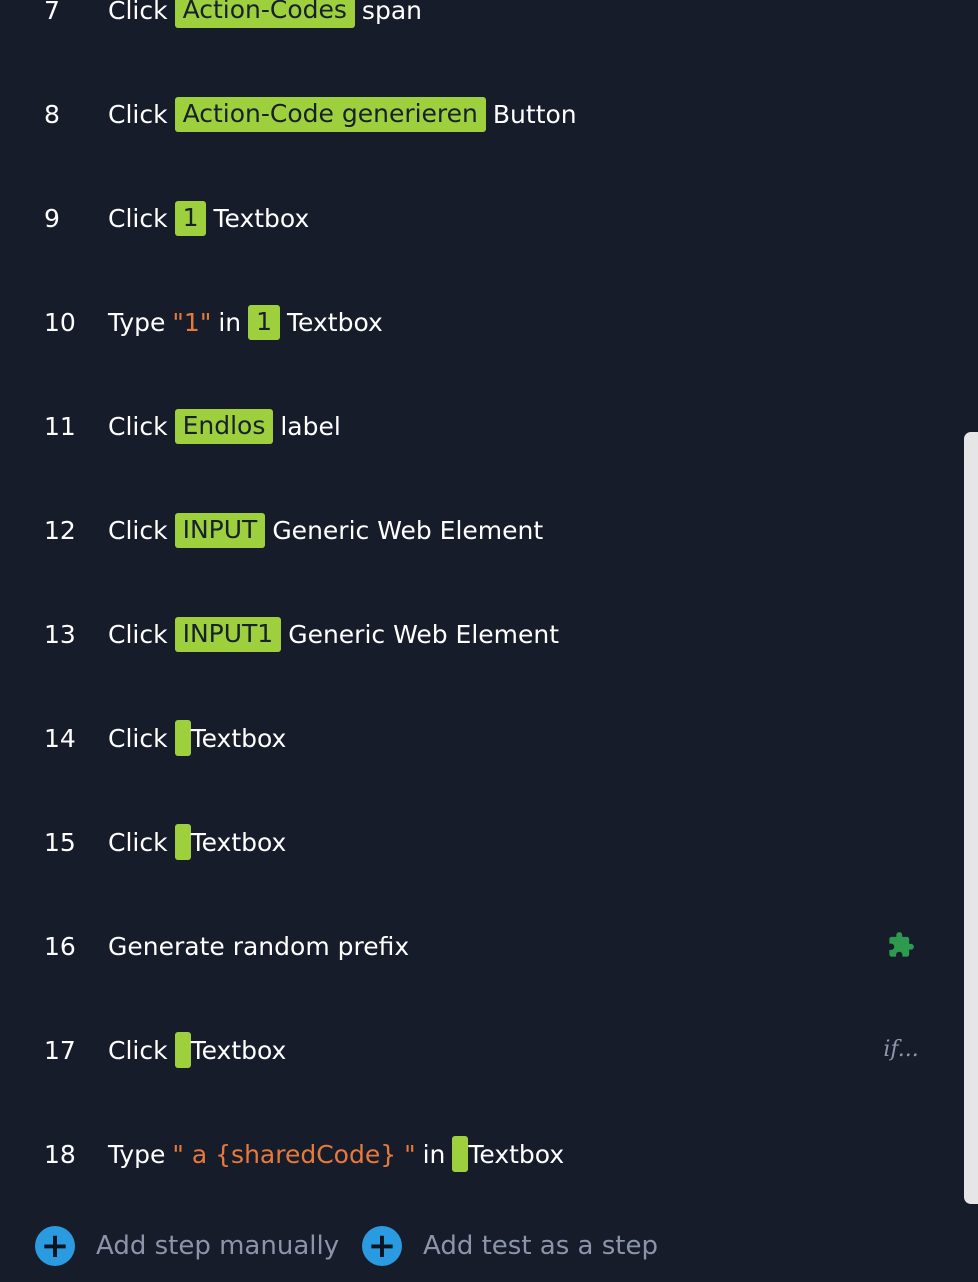 This screenshot has width=978, height=1282. Describe the element at coordinates (540, 1246) in the screenshot. I see `add-test-as-step-label: Add test as a step` at that location.